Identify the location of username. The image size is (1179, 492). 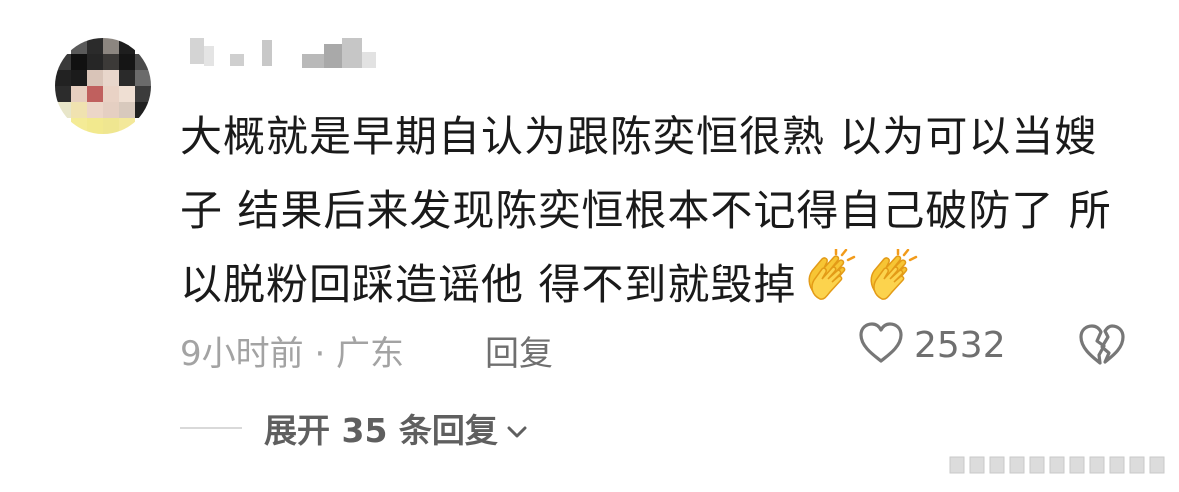
(285, 56).